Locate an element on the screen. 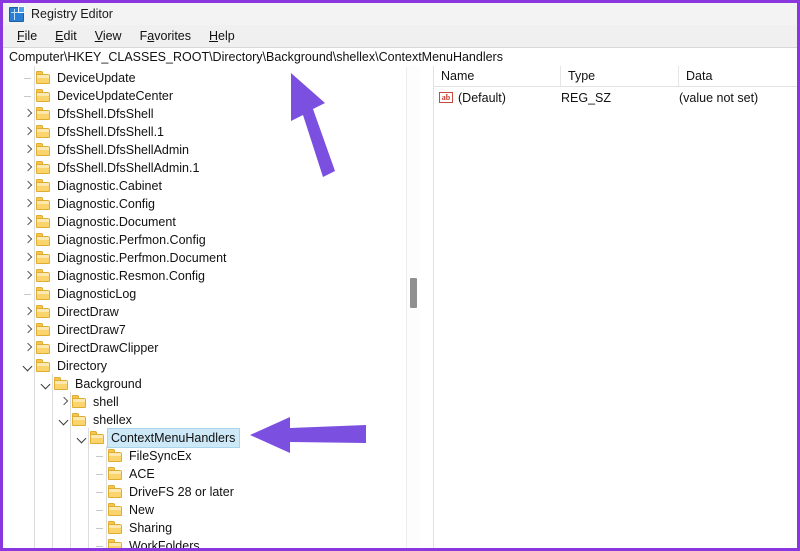 The width and height of the screenshot is (800, 551). tree-item-label: ContextMenuHandlers is located at coordinates (174, 438).